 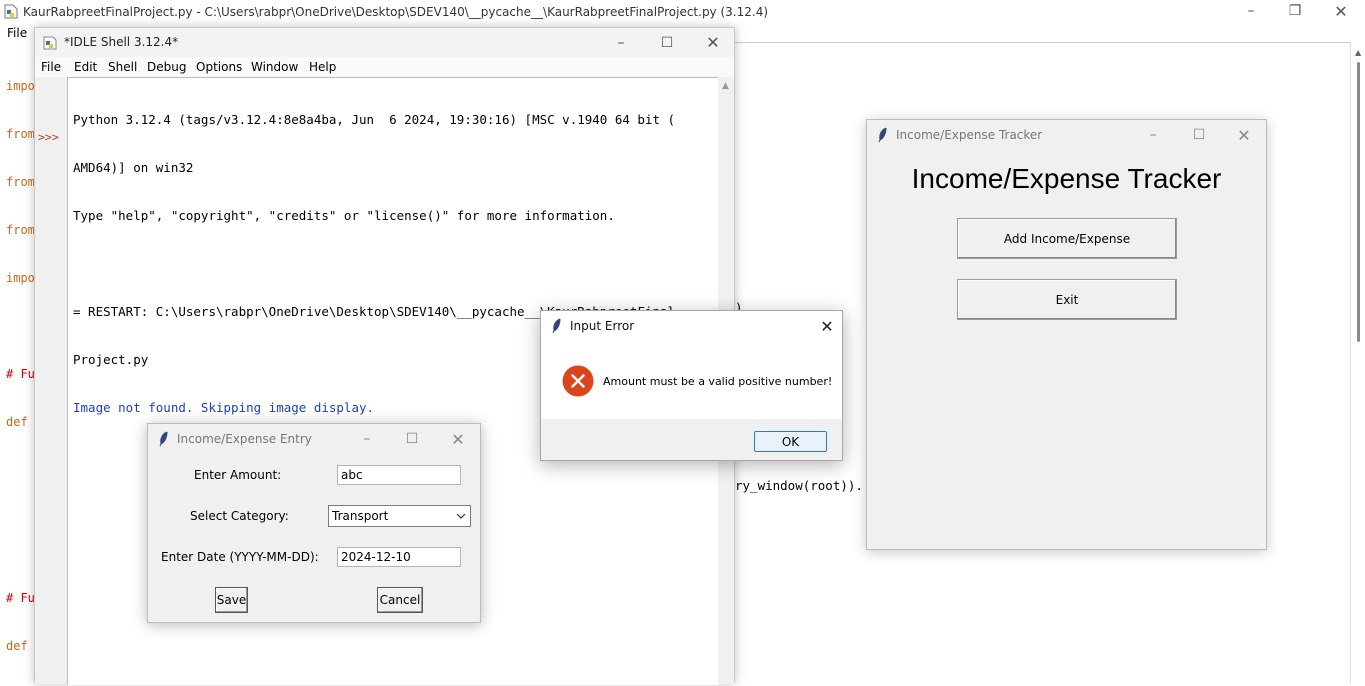 I want to click on shell-menu-shell: Shell, so click(x=122, y=67).